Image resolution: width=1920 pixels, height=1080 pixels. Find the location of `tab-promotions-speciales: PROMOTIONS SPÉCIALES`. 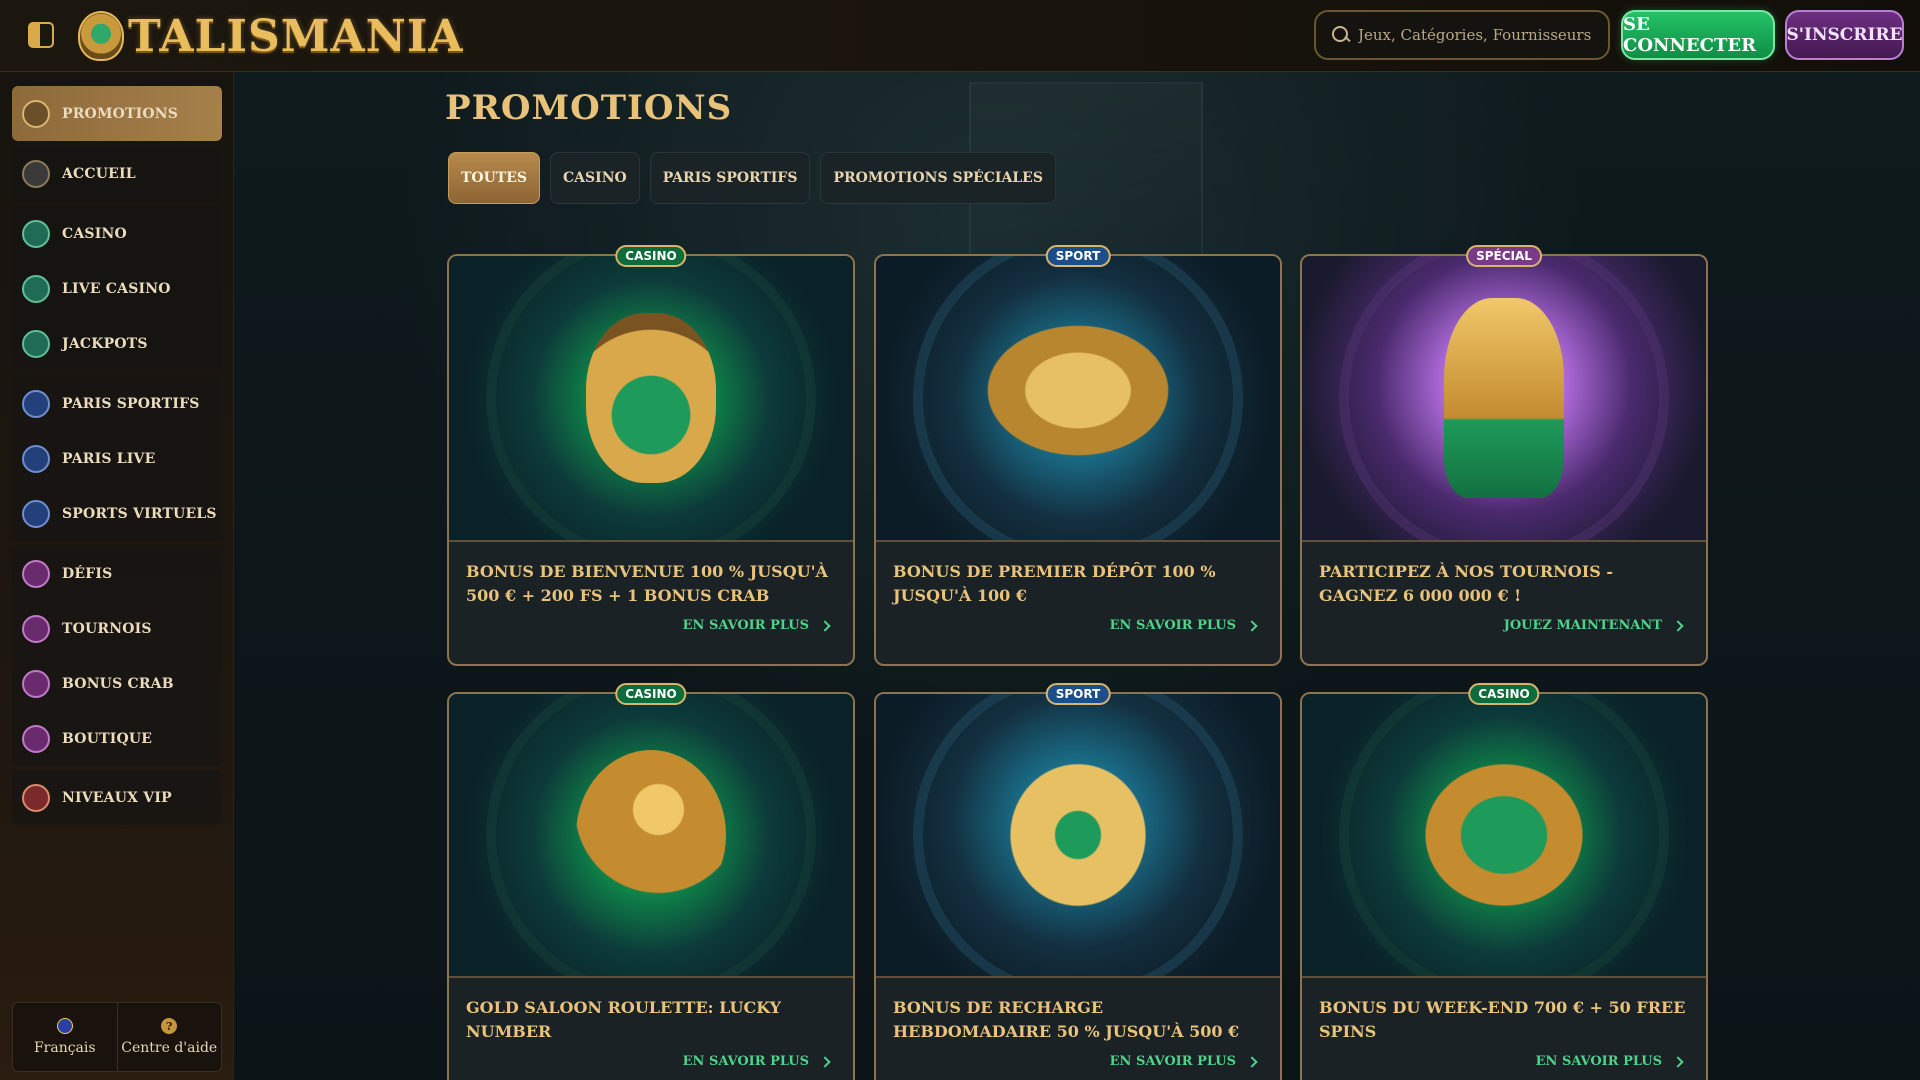

tab-promotions-speciales: PROMOTIONS SPÉCIALES is located at coordinates (938, 178).